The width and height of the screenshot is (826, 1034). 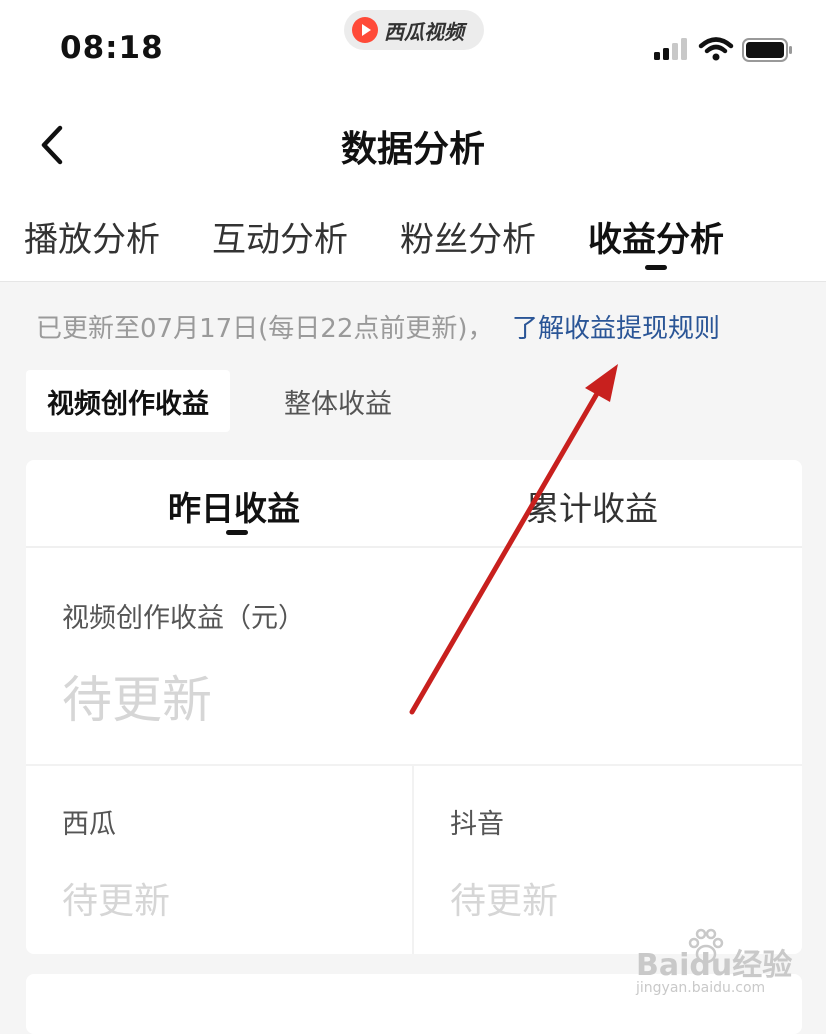 I want to click on metric-label: 视频创作收益（元）, so click(x=183, y=618).